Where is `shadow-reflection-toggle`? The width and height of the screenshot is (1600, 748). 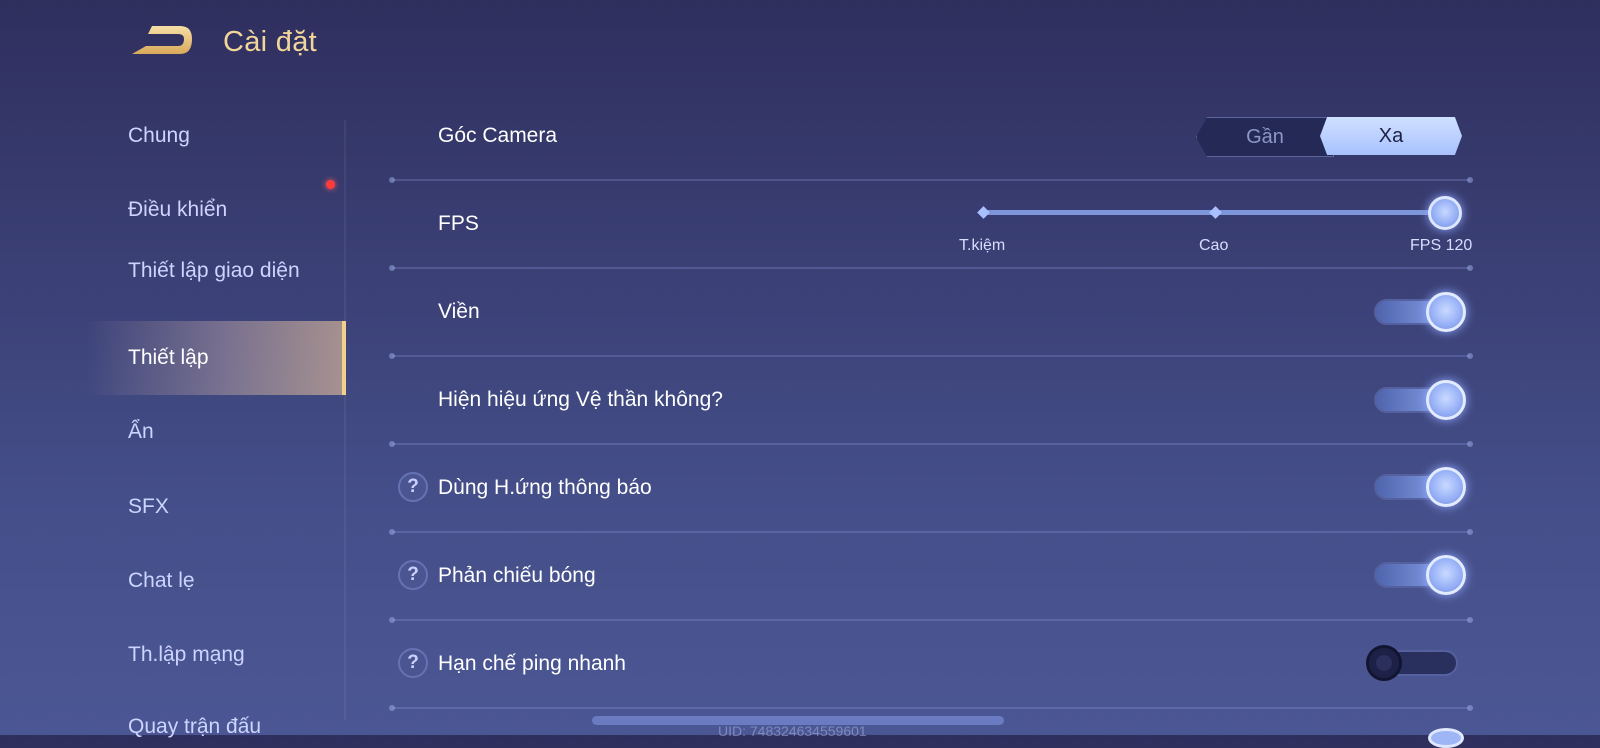 shadow-reflection-toggle is located at coordinates (1420, 575).